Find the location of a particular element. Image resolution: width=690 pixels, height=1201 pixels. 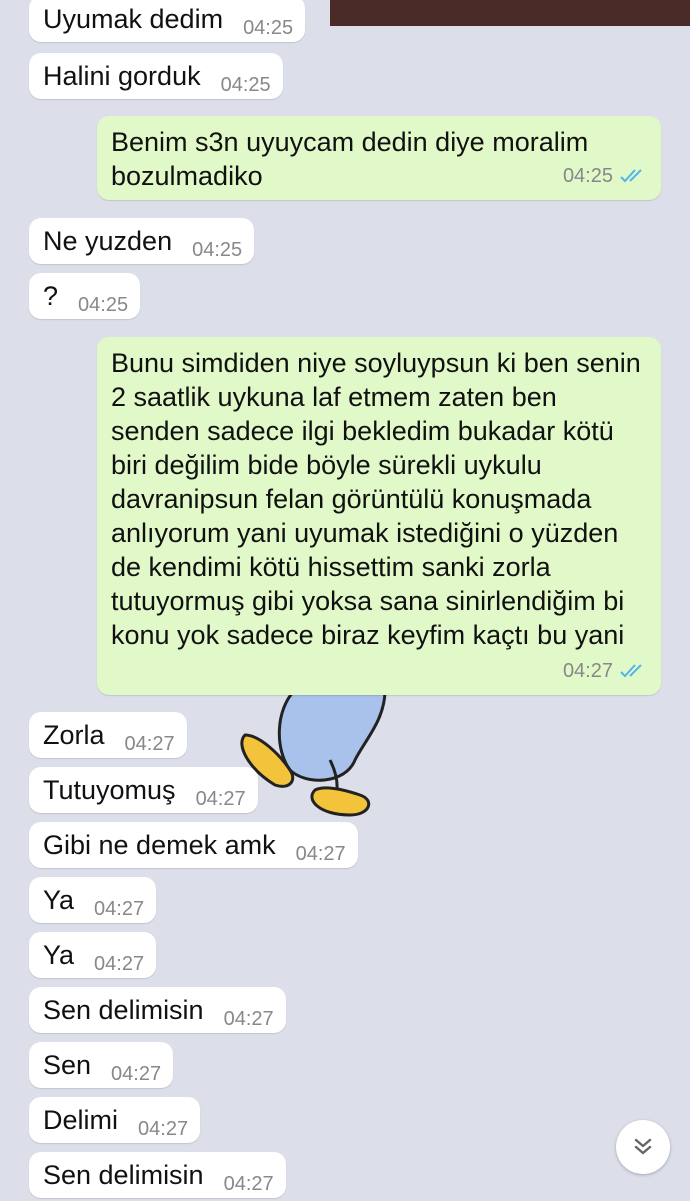

message-text: Ne yuzden is located at coordinates (108, 241).